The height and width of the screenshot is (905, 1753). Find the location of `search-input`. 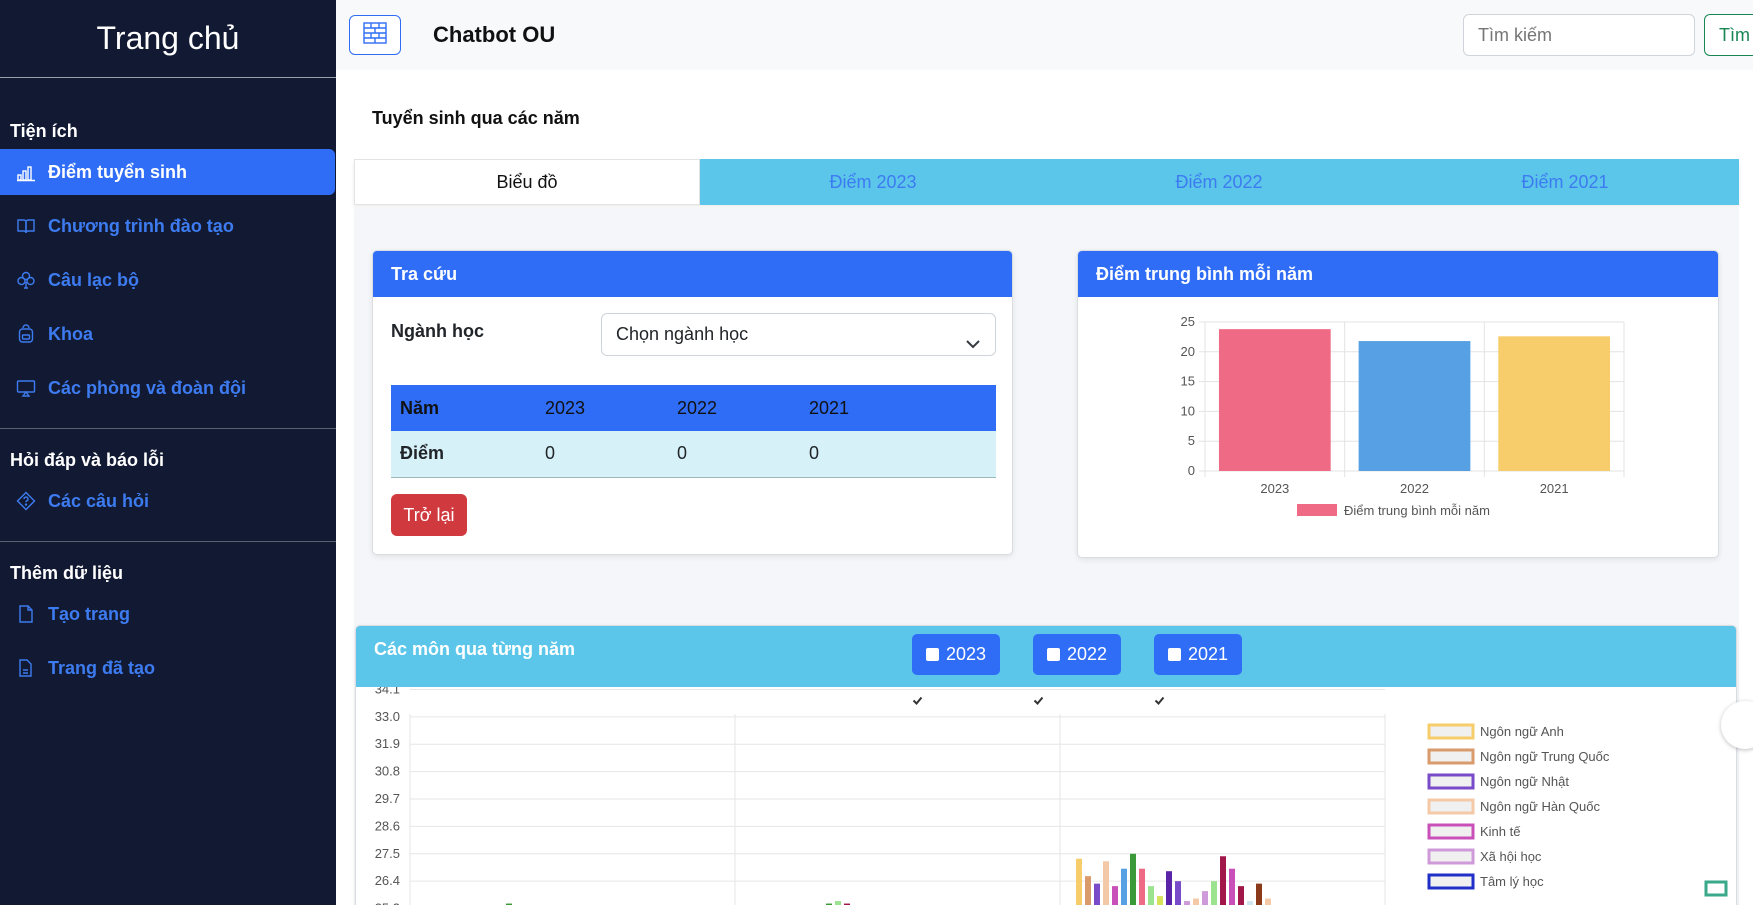

search-input is located at coordinates (1579, 35).